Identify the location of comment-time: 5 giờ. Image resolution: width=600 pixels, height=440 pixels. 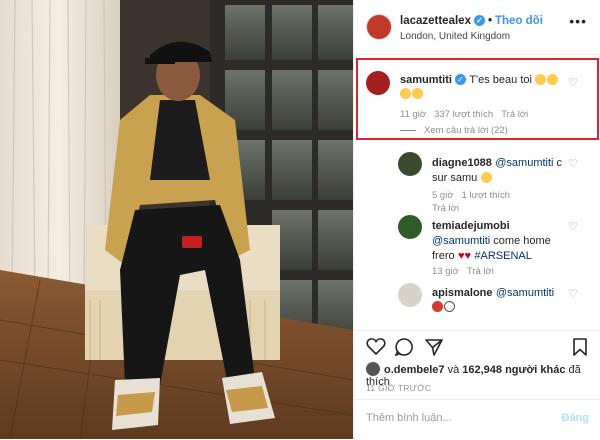
(443, 195).